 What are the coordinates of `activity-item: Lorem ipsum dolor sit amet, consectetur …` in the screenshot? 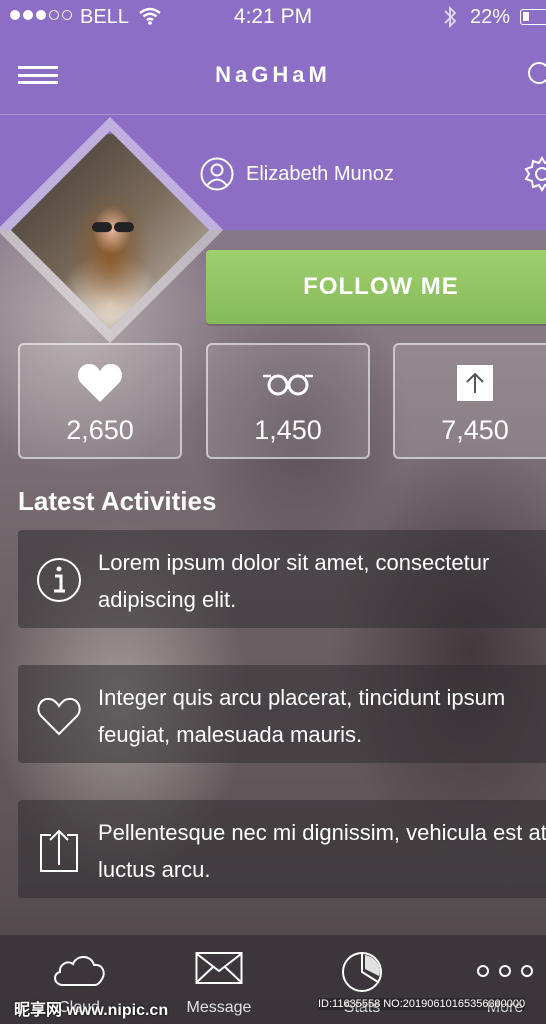 It's located at (282, 579).